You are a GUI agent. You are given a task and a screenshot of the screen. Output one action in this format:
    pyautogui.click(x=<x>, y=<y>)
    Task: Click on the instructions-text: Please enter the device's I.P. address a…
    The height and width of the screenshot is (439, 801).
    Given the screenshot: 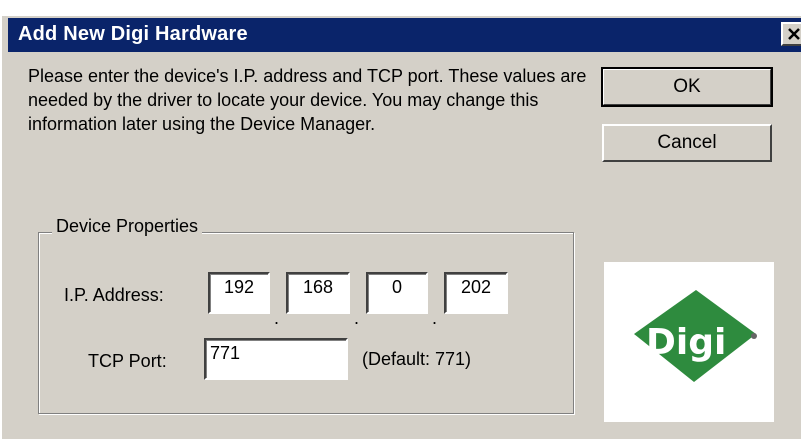 What is the action you would take?
    pyautogui.click(x=307, y=100)
    